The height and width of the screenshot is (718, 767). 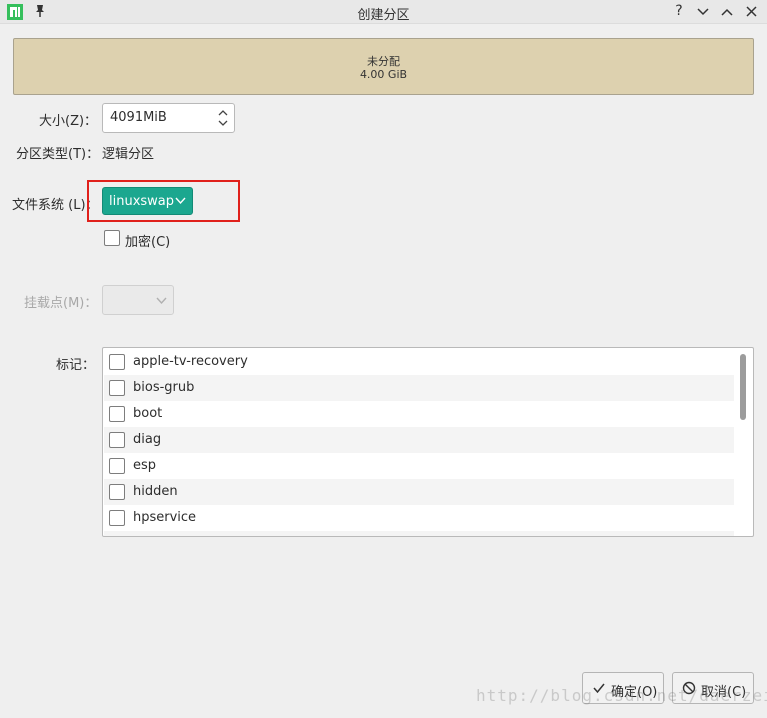 What do you see at coordinates (145, 465) in the screenshot?
I see `flag-label: esp` at bounding box center [145, 465].